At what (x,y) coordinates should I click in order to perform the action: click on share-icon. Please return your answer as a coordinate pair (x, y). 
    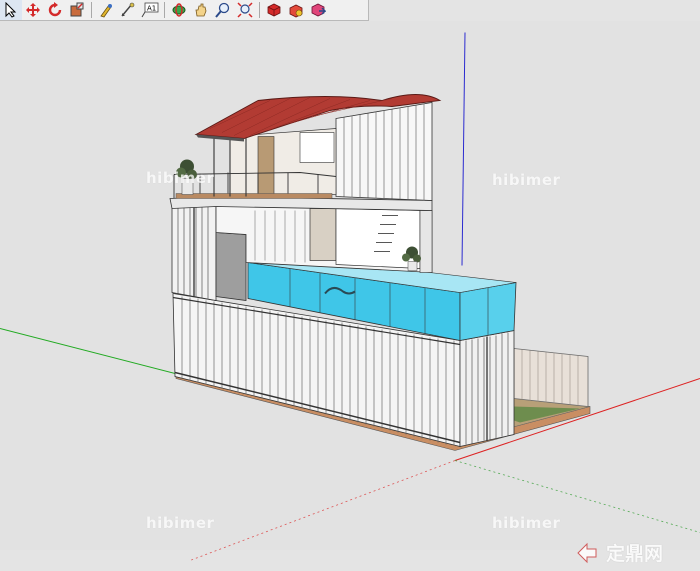
    Looking at the image, I should click on (318, 10).